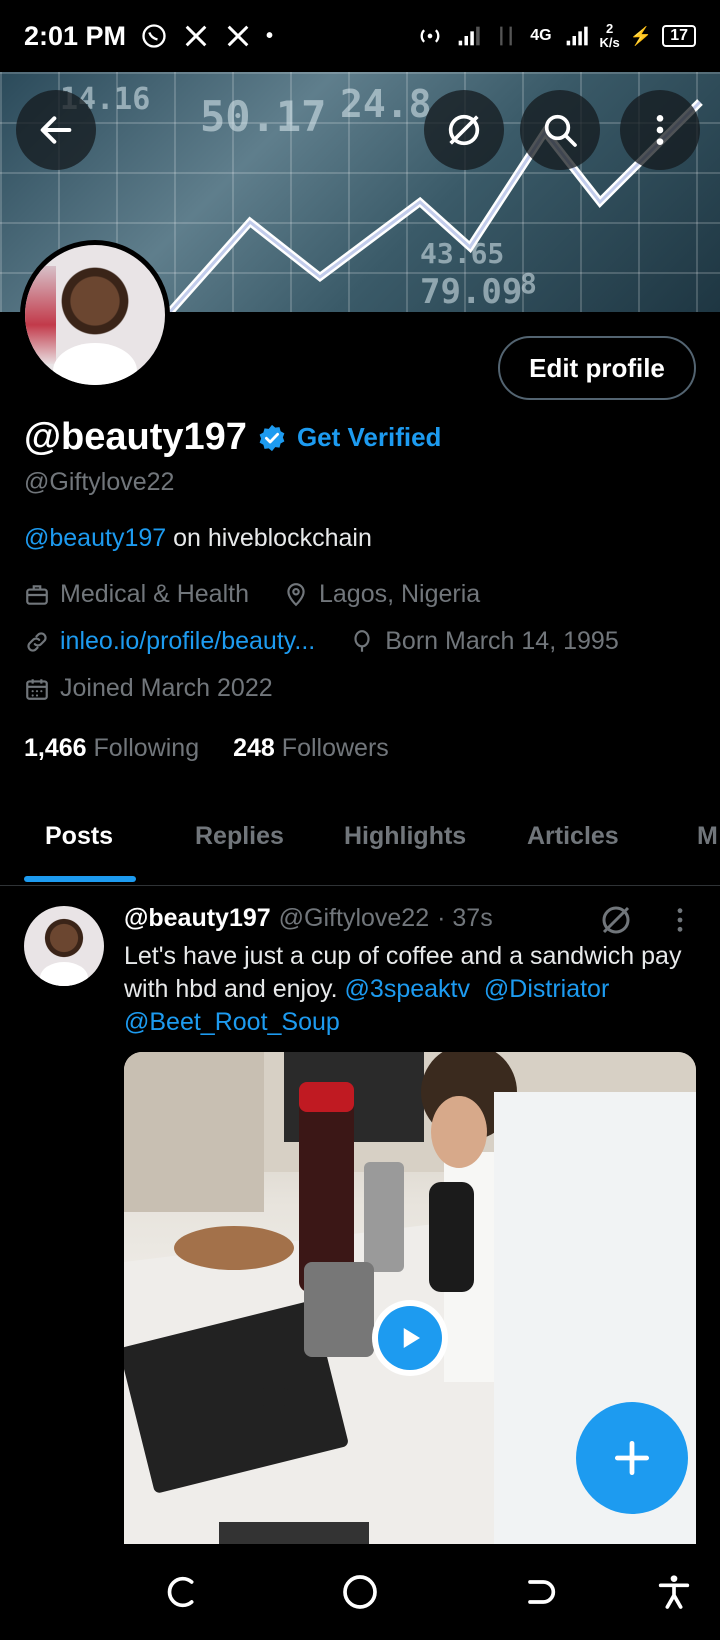 Image resolution: width=720 pixels, height=1640 pixels. What do you see at coordinates (37, 689) in the screenshot?
I see `calendar-icon` at bounding box center [37, 689].